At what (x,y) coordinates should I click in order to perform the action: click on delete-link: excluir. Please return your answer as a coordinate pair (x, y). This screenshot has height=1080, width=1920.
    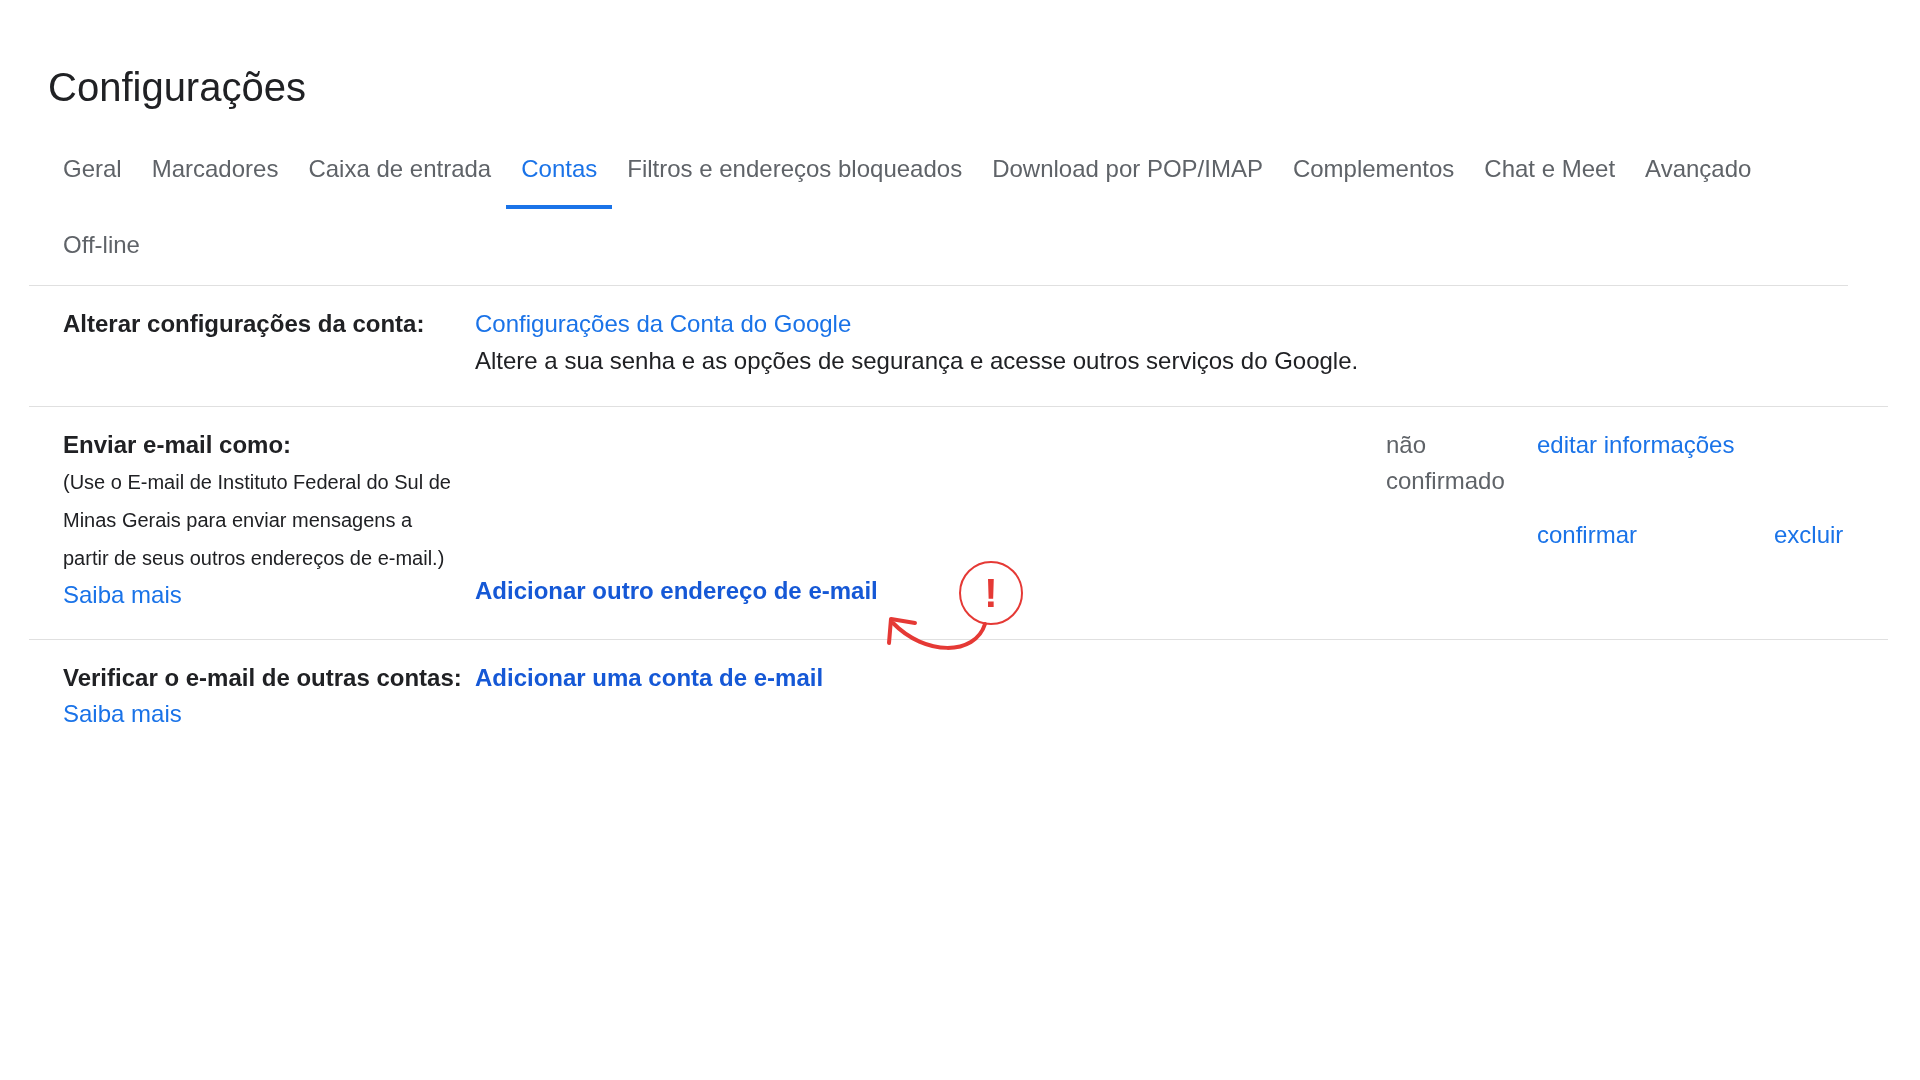
    Looking at the image, I should click on (1831, 535).